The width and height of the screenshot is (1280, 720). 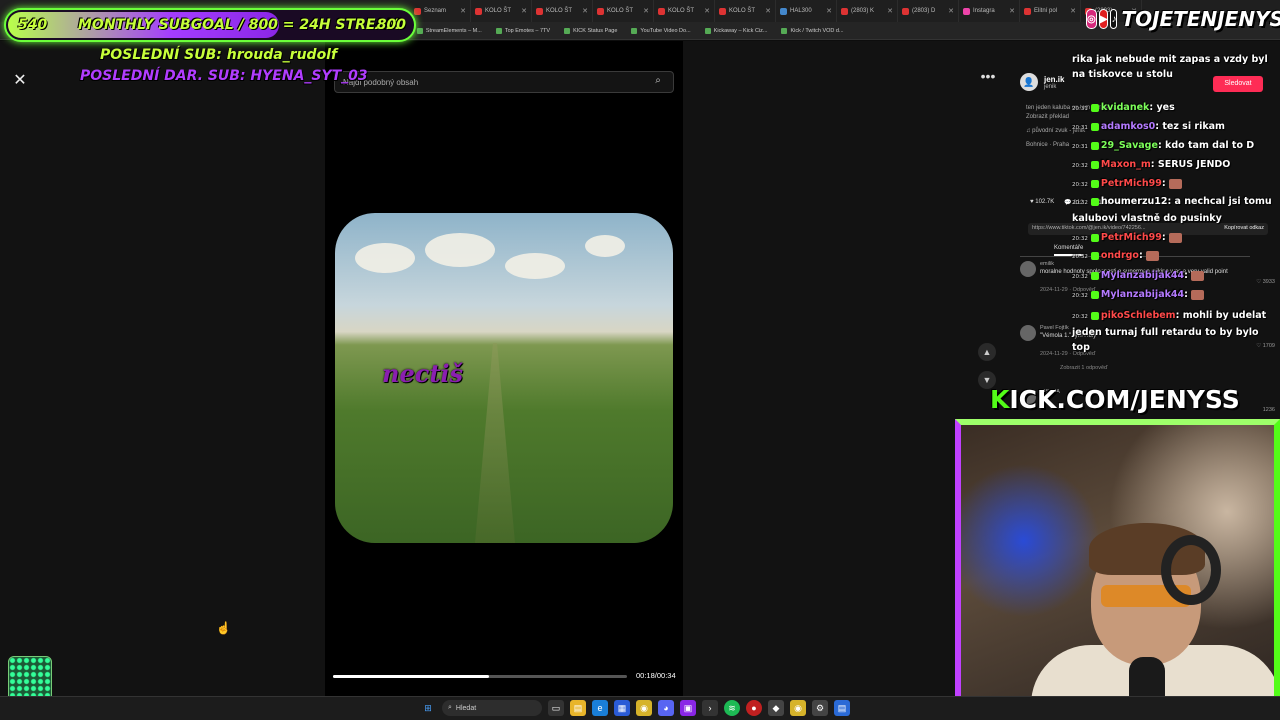 What do you see at coordinates (1134, 201) in the screenshot?
I see `chat-username: houmerzu12` at bounding box center [1134, 201].